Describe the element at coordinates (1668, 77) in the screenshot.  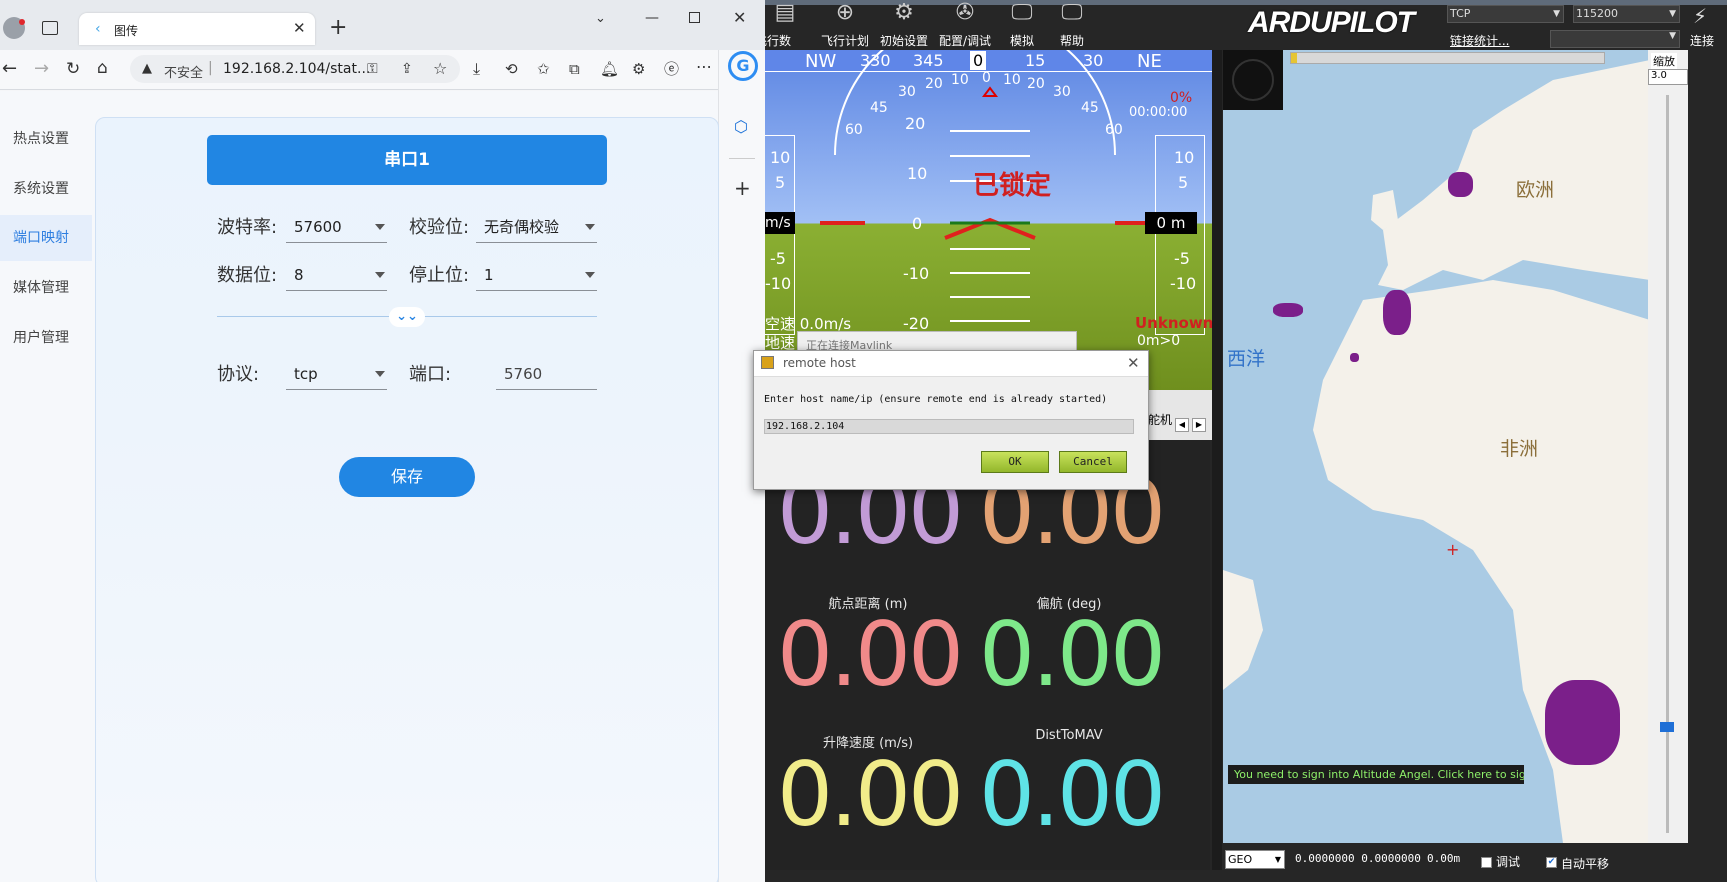
I see `zoom-input: 3.0` at that location.